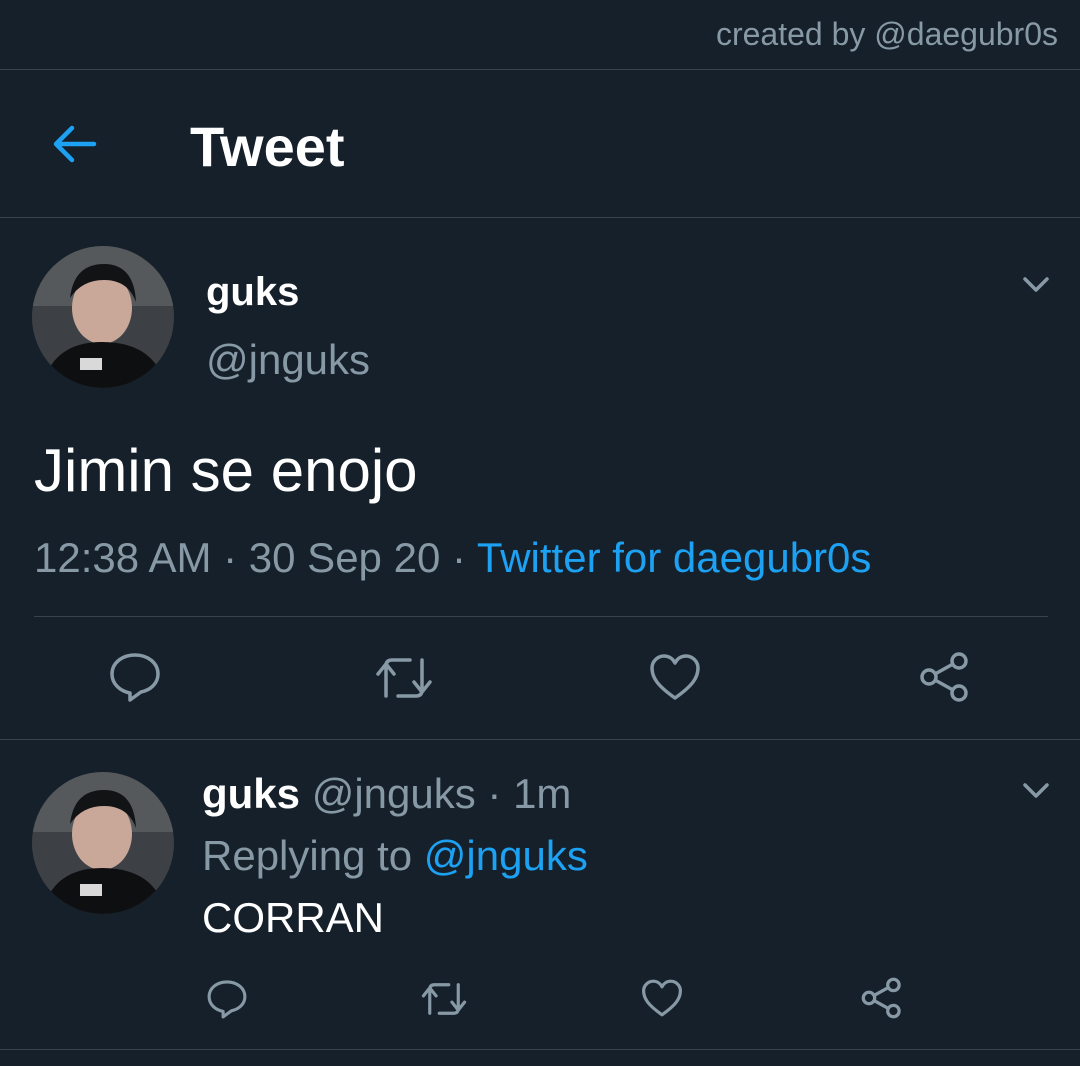 This screenshot has height=1066, width=1080. I want to click on top-bar: Tweet, so click(540, 144).